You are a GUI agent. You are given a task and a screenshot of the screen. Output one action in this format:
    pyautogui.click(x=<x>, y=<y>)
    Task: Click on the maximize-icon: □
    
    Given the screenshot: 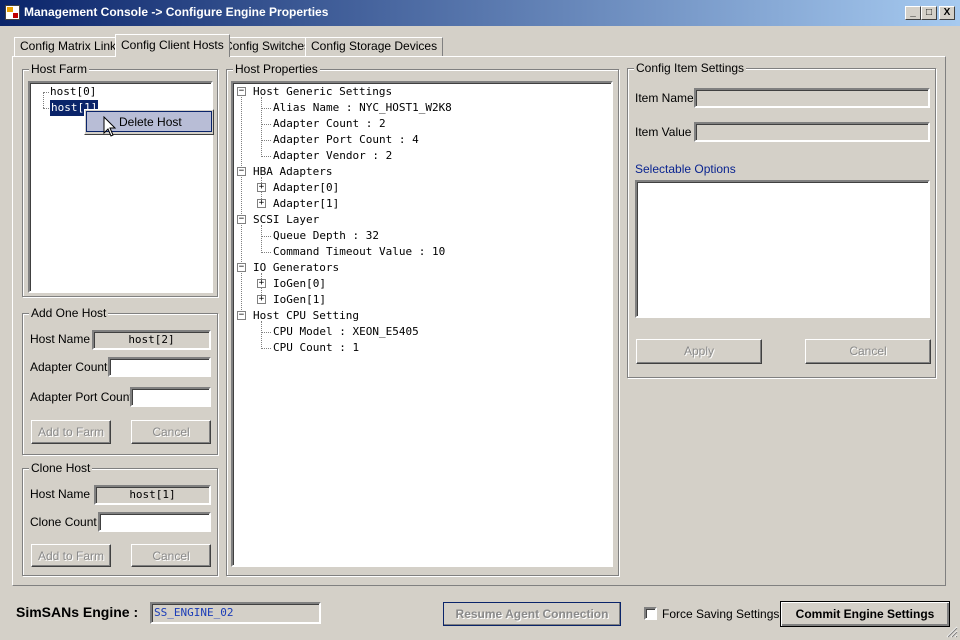 What is the action you would take?
    pyautogui.click(x=929, y=13)
    